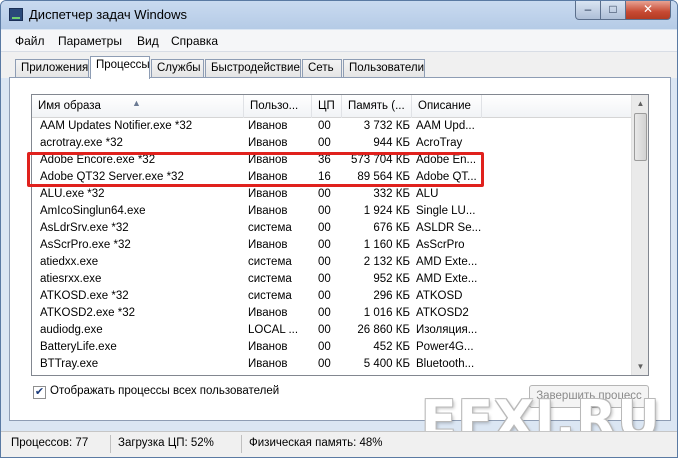 The image size is (678, 458). I want to click on cell-image-name: ATKOSD2.exe *32, so click(88, 313).